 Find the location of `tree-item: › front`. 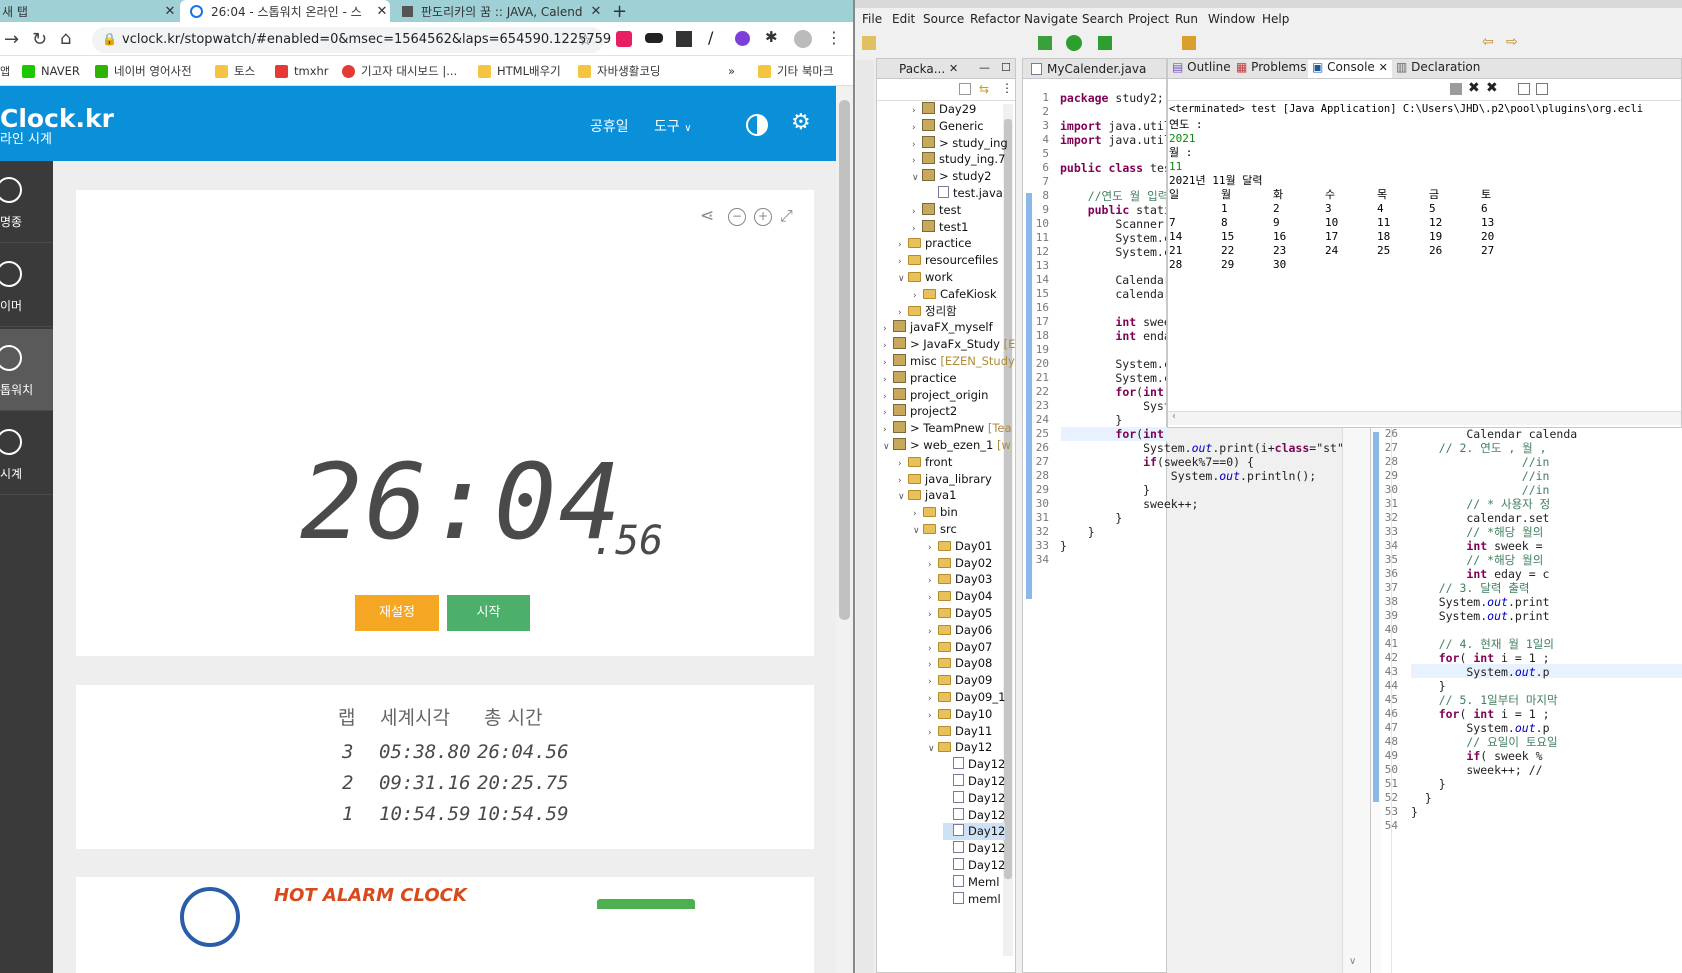

tree-item: › front is located at coordinates (925, 462).